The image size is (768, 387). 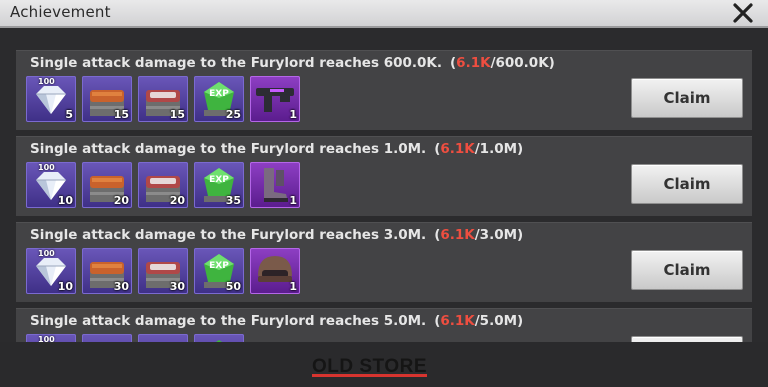 What do you see at coordinates (69, 114) in the screenshot?
I see `reward-quantity: 5` at bounding box center [69, 114].